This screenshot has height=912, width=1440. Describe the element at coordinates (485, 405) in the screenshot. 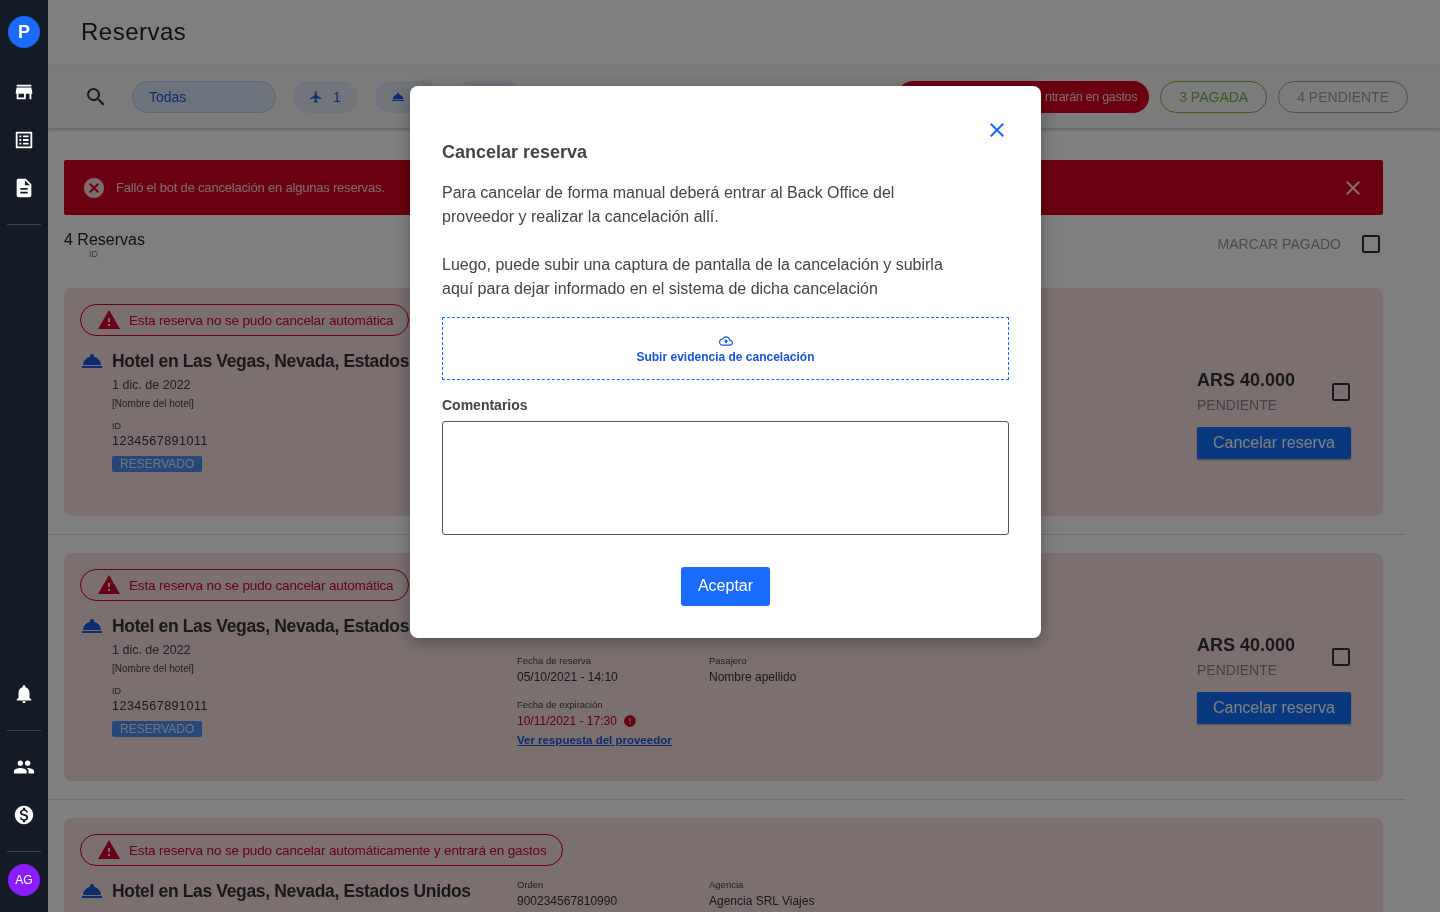

I see `comments-label: Comentarios` at that location.